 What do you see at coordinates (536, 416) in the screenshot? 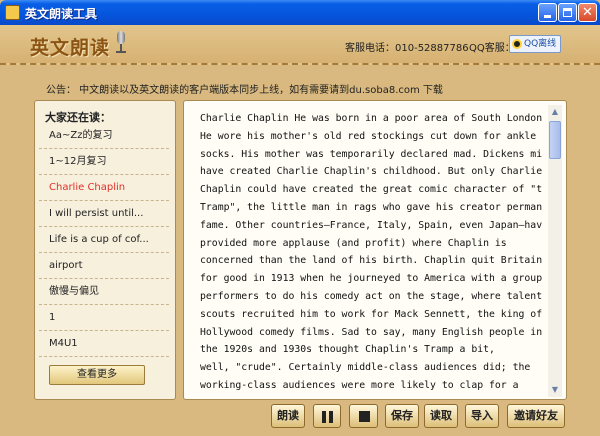
I see `invite-friends-button: 邀请好友` at bounding box center [536, 416].